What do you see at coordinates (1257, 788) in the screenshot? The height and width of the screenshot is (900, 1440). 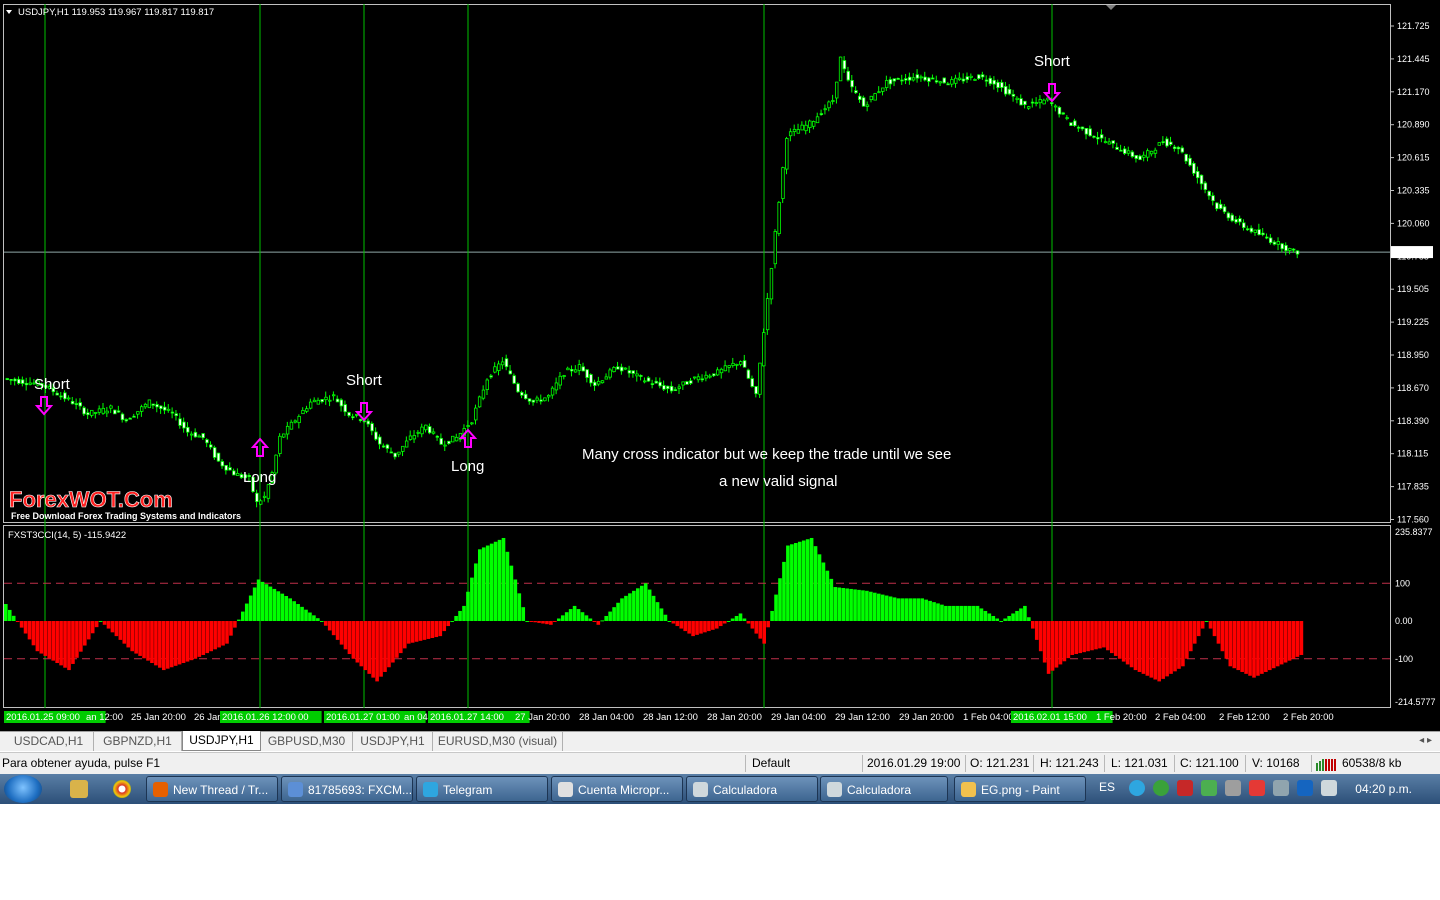 I see `volume-mixer-tray-icon` at bounding box center [1257, 788].